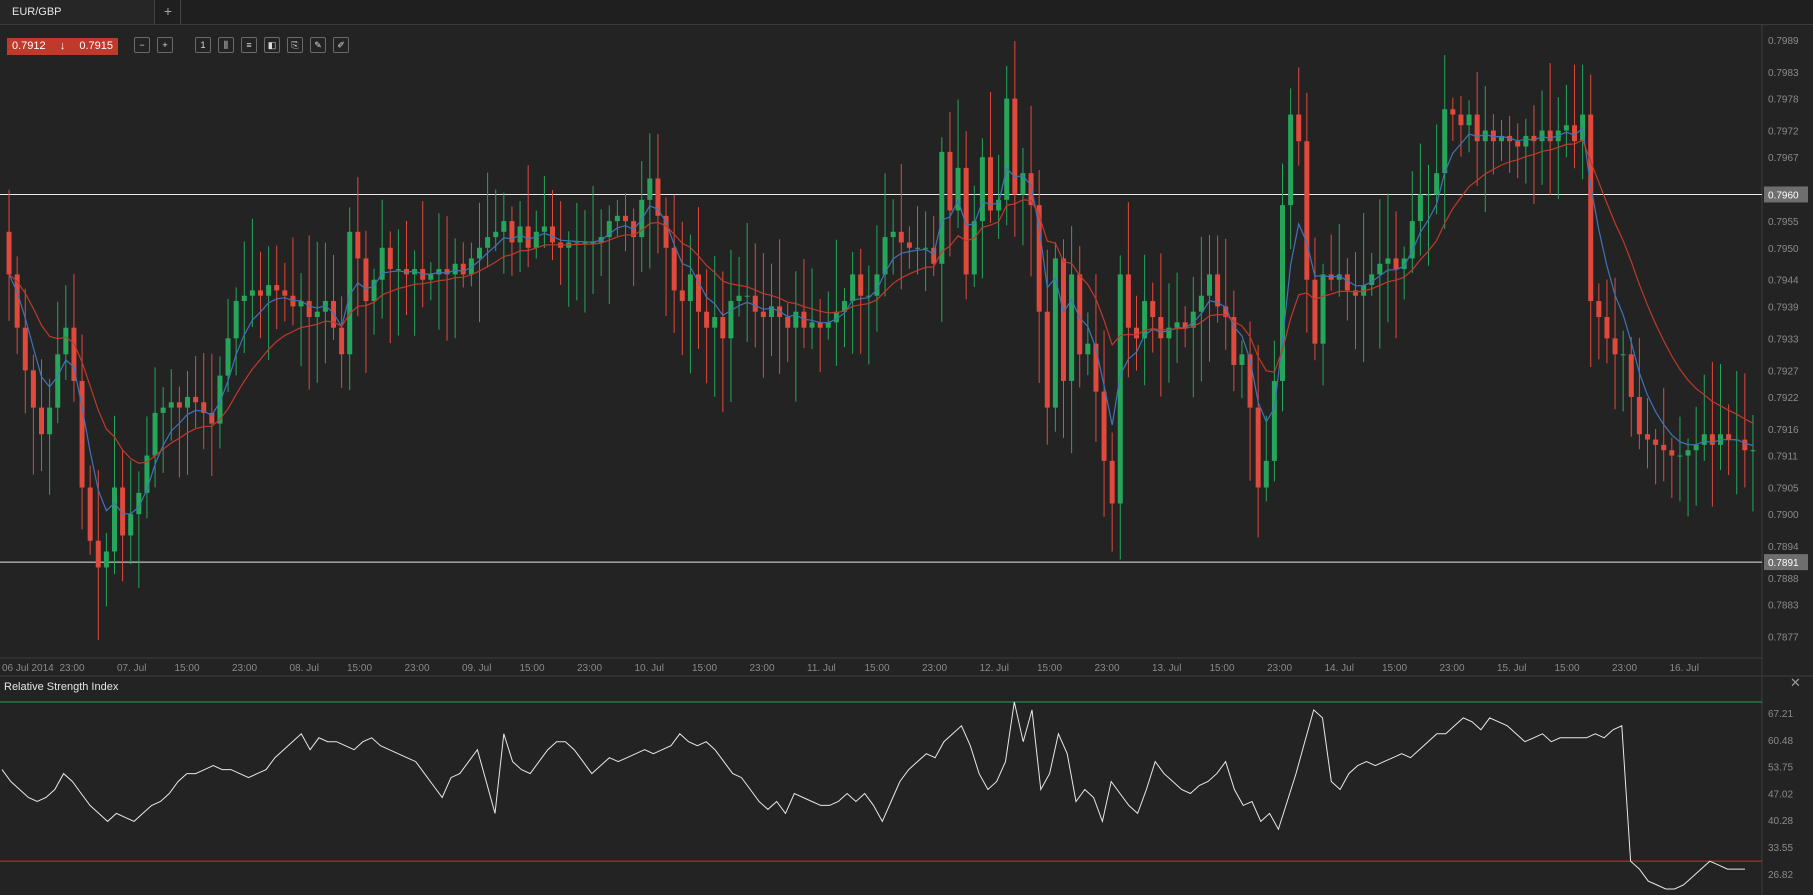  Describe the element at coordinates (1783, 430) in the screenshot. I see `price-tick-label: 0.7916` at that location.